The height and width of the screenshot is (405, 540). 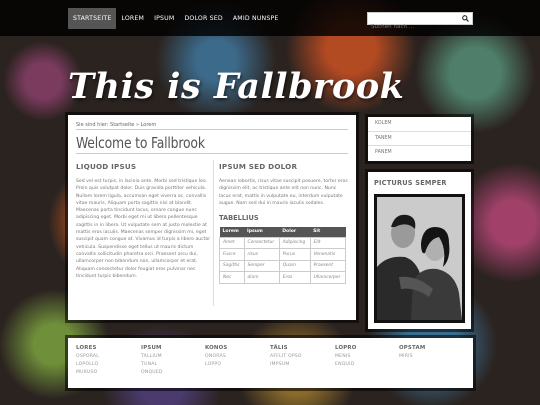 What do you see at coordinates (203, 18) in the screenshot?
I see `nav-item-dolor-sed: DOLOR SED` at bounding box center [203, 18].